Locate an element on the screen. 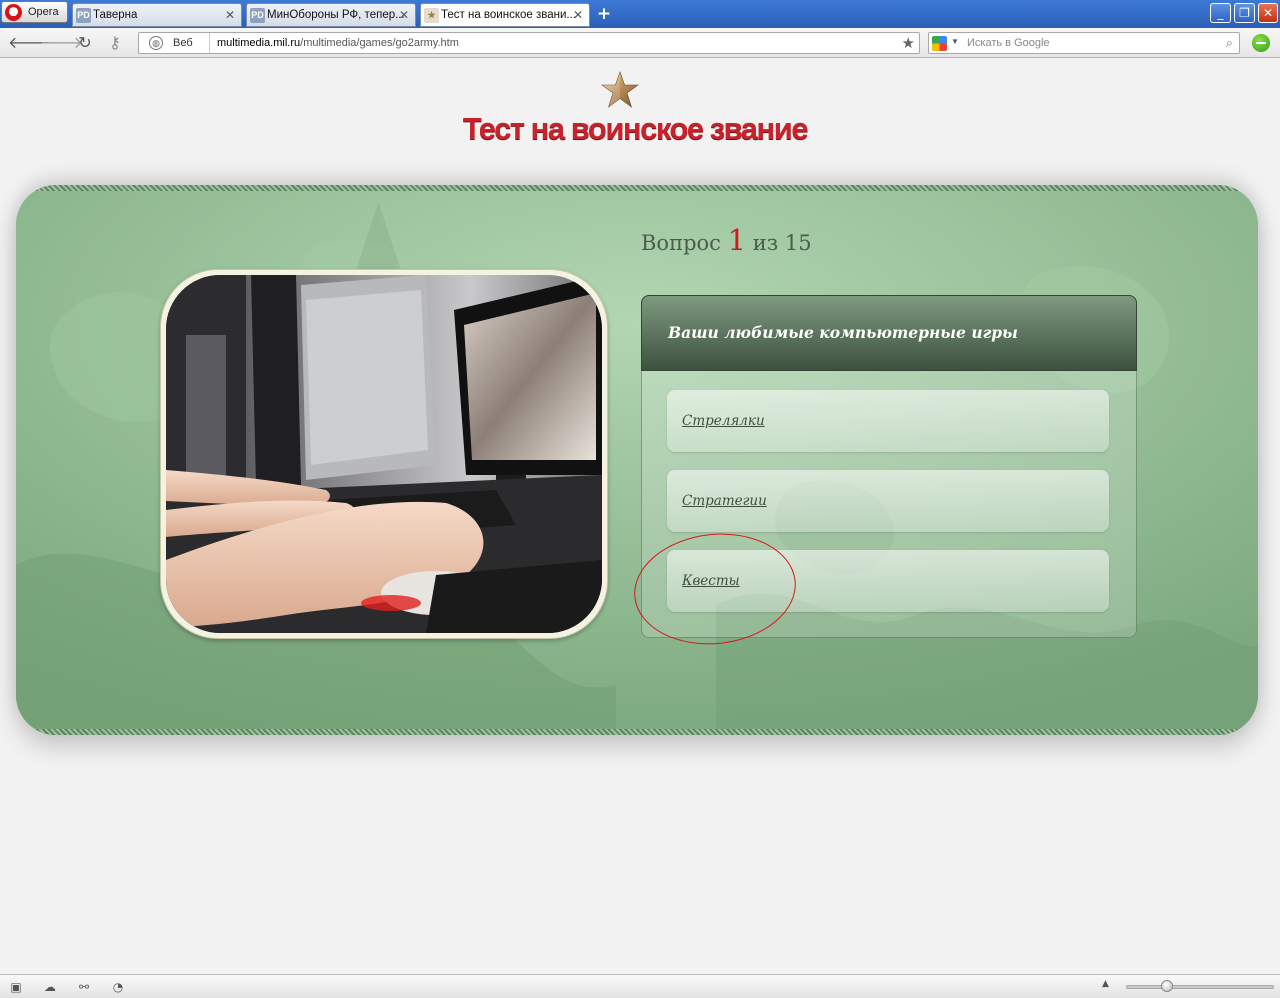 The image size is (1280, 998). opera-link-icon: ⚯ is located at coordinates (84, 987).